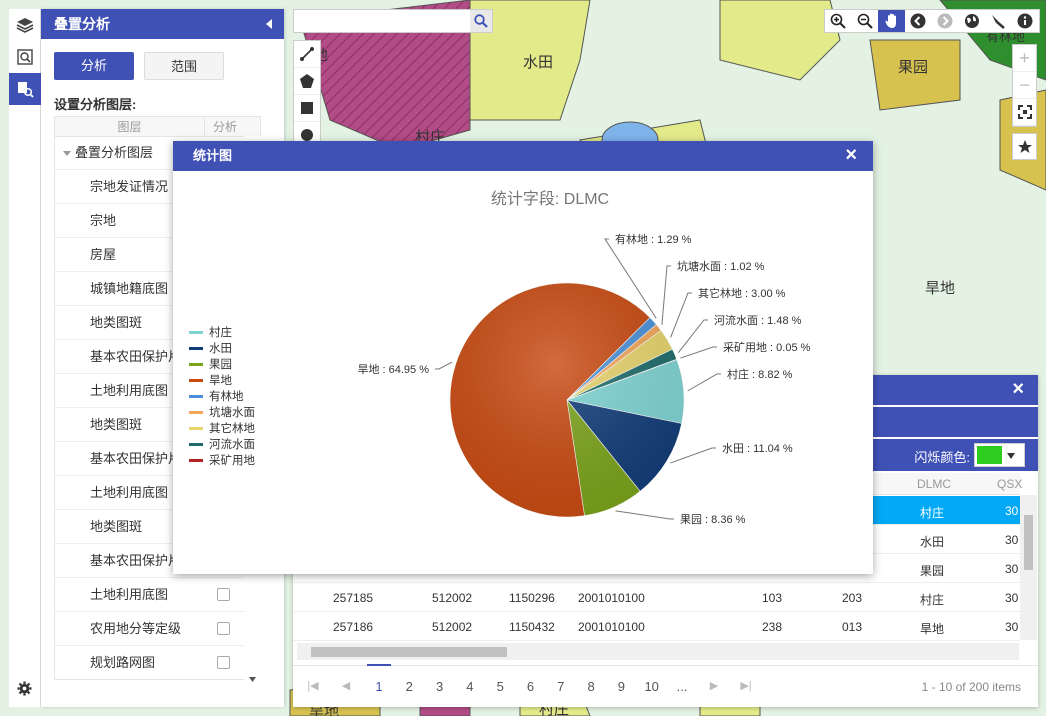 The width and height of the screenshot is (1046, 716). What do you see at coordinates (767, 347) in the screenshot?
I see `slice-label: 采矿用地 : 0.05 %` at bounding box center [767, 347].